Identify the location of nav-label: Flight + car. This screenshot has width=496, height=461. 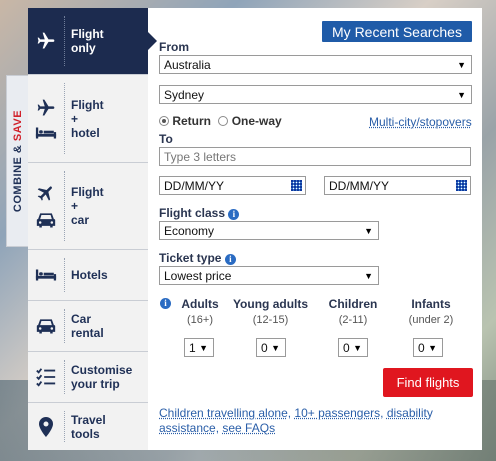
(87, 206).